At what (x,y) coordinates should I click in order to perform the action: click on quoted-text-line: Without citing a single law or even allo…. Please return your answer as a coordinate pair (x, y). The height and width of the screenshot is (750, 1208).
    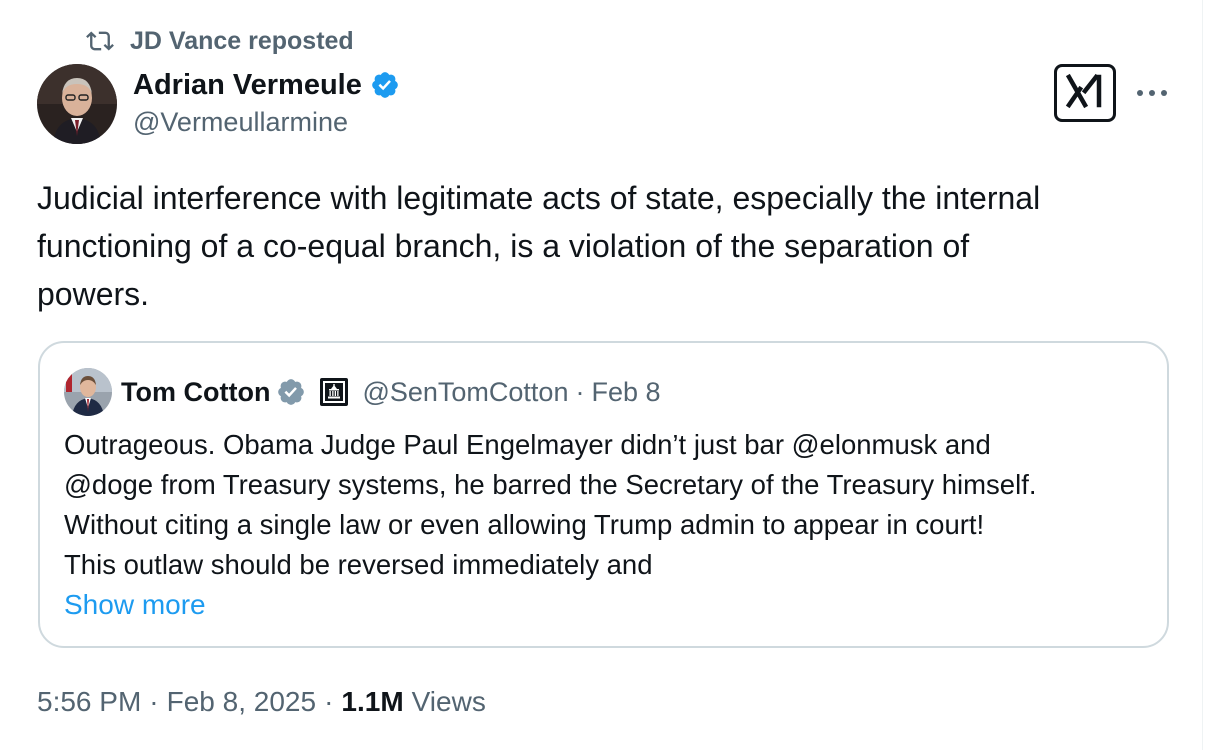
    Looking at the image, I should click on (524, 524).